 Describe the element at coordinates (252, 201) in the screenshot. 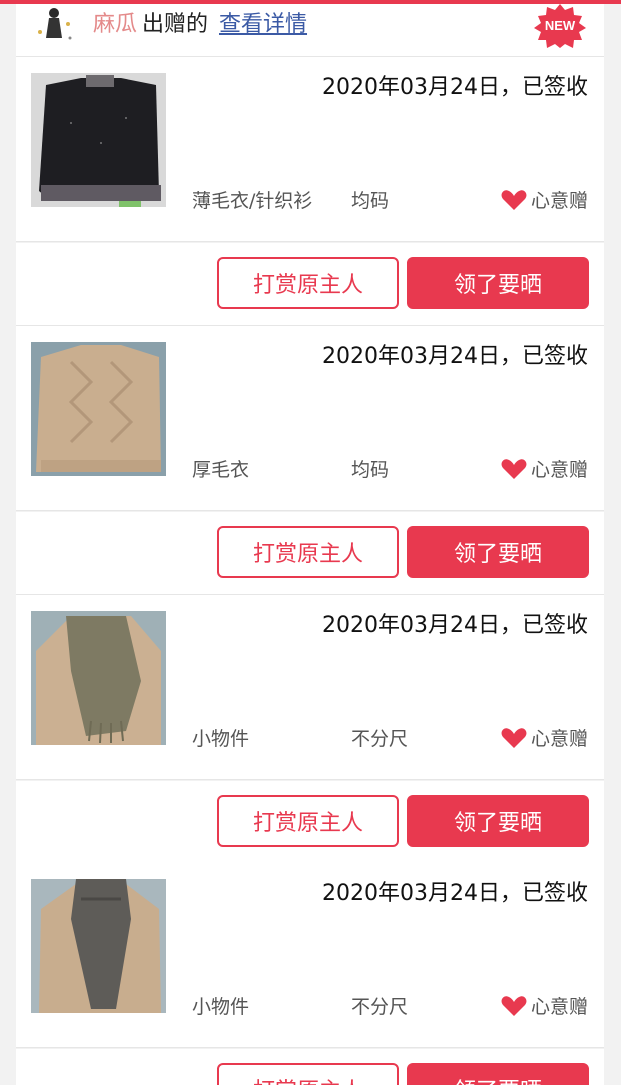

I see `item-category: 薄毛衣/针织衫` at that location.